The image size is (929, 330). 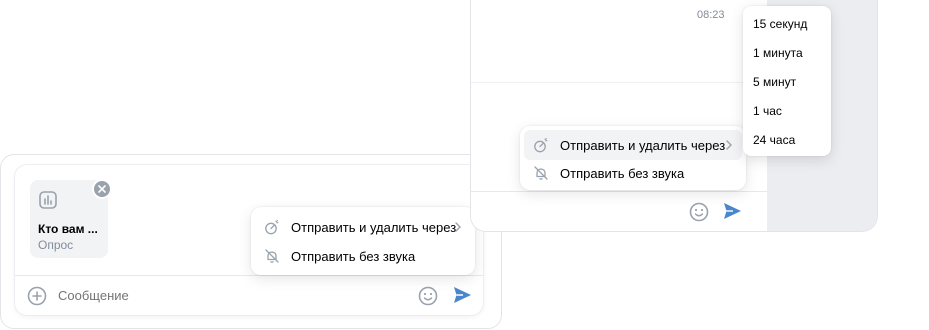 What do you see at coordinates (228, 295) in the screenshot?
I see `message-input` at bounding box center [228, 295].